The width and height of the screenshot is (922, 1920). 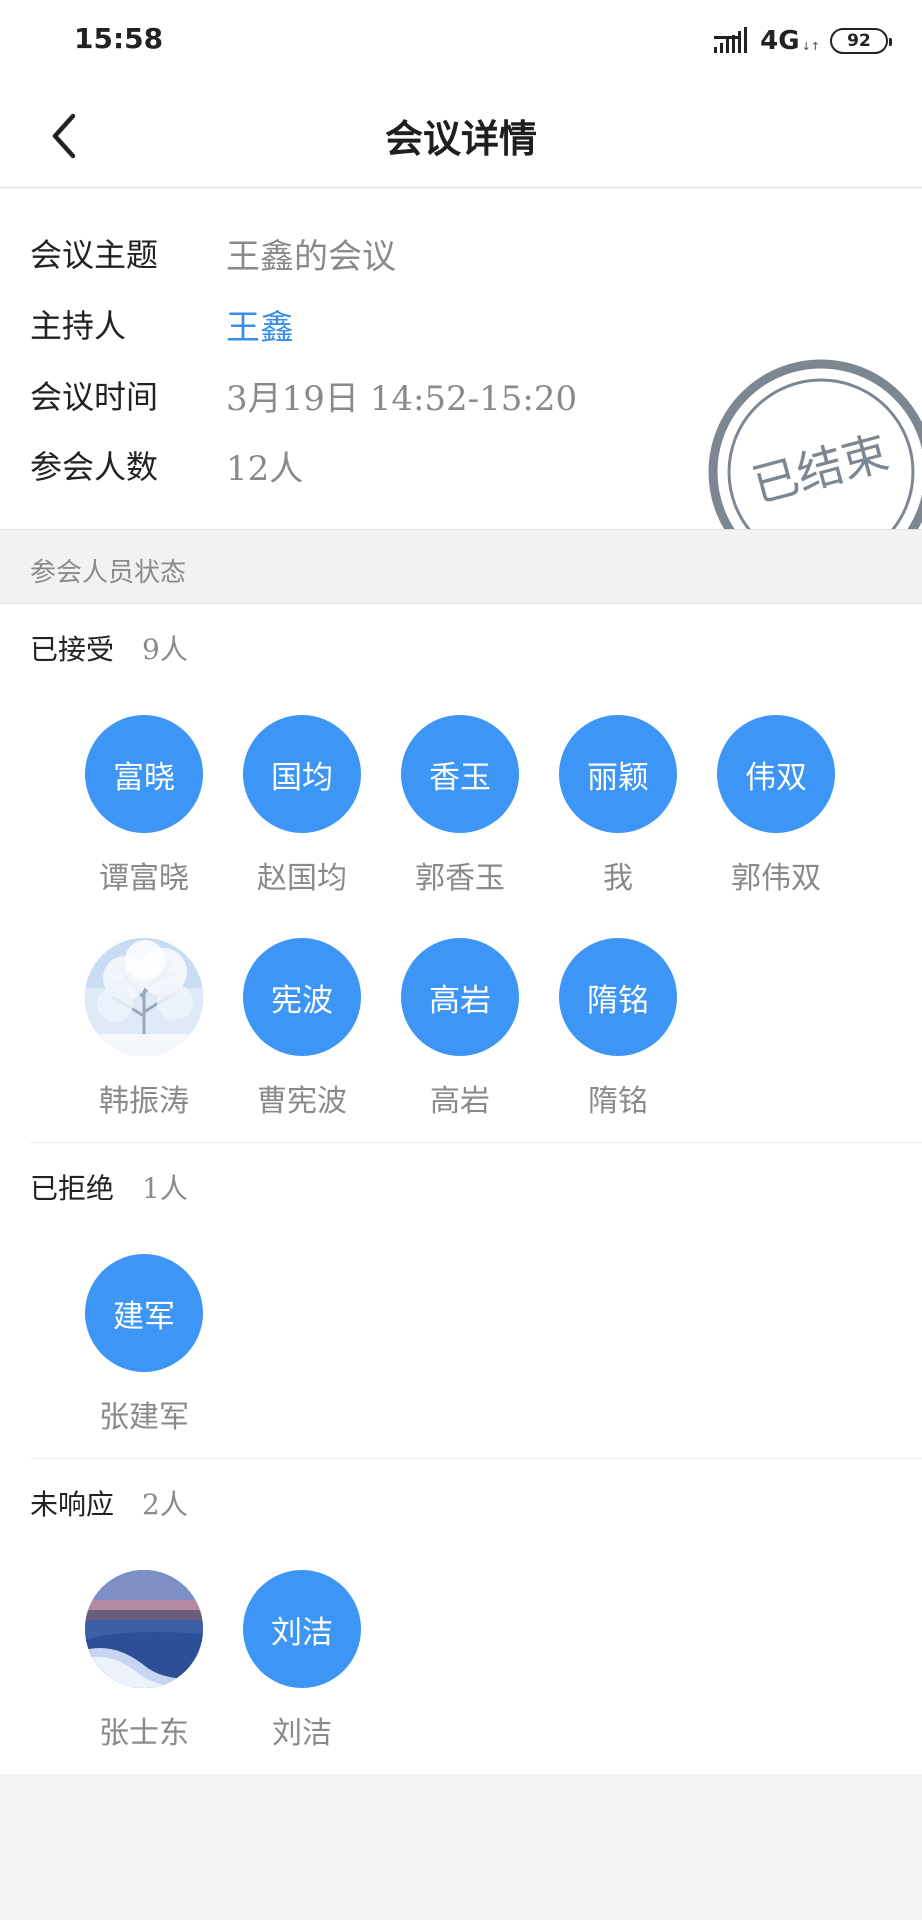 What do you see at coordinates (302, 997) in the screenshot?
I see `avatar: 宪波` at bounding box center [302, 997].